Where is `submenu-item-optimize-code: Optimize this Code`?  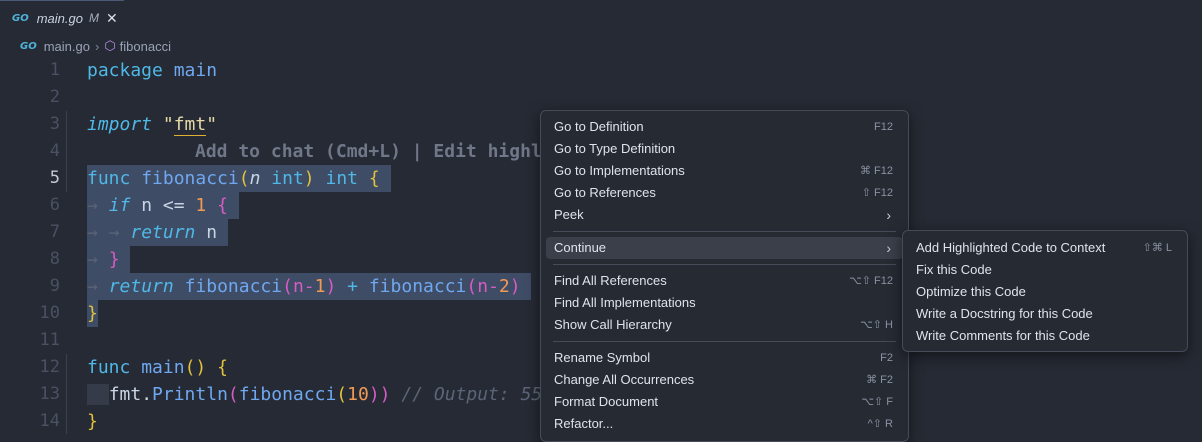
submenu-item-optimize-code: Optimize this Code is located at coordinates (1045, 292).